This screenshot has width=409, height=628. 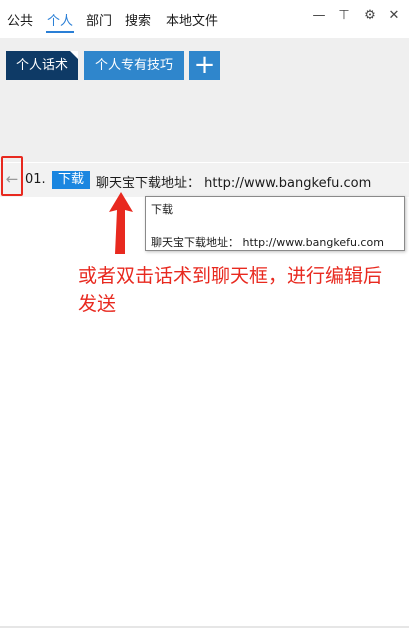 I want to click on tooltip-title: 下载, so click(x=162, y=209).